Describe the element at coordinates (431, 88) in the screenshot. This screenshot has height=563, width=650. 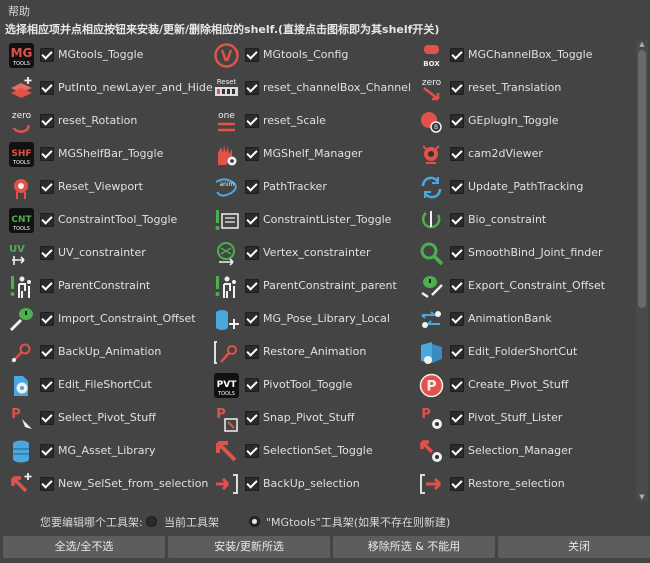
I see `zero-translate-icon: zero` at that location.